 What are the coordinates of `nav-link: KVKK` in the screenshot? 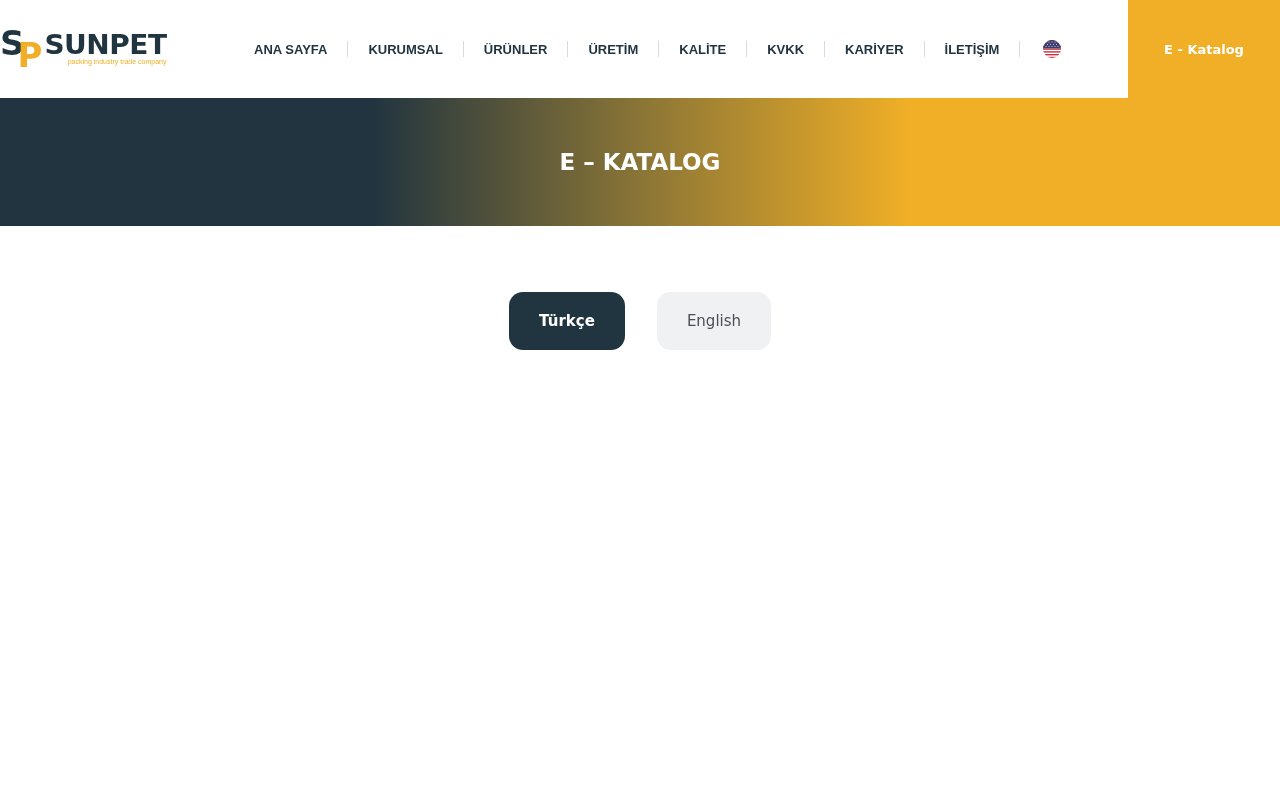 It's located at (786, 49).